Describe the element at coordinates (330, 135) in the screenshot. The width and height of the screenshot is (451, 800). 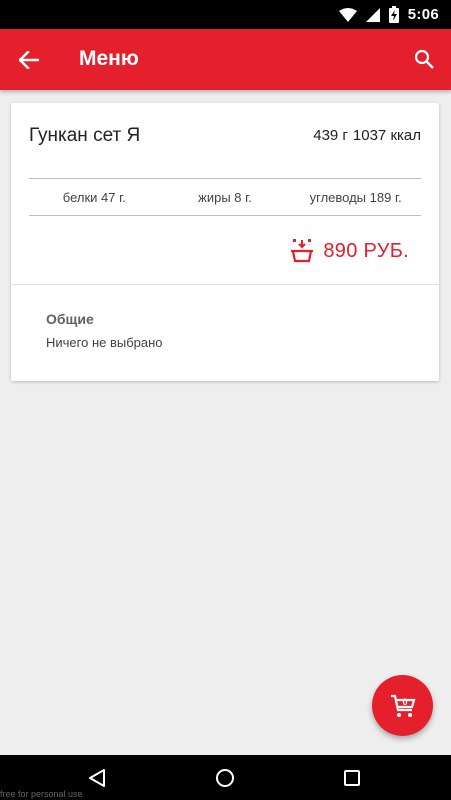
I see `product-weight: 439 г` at that location.